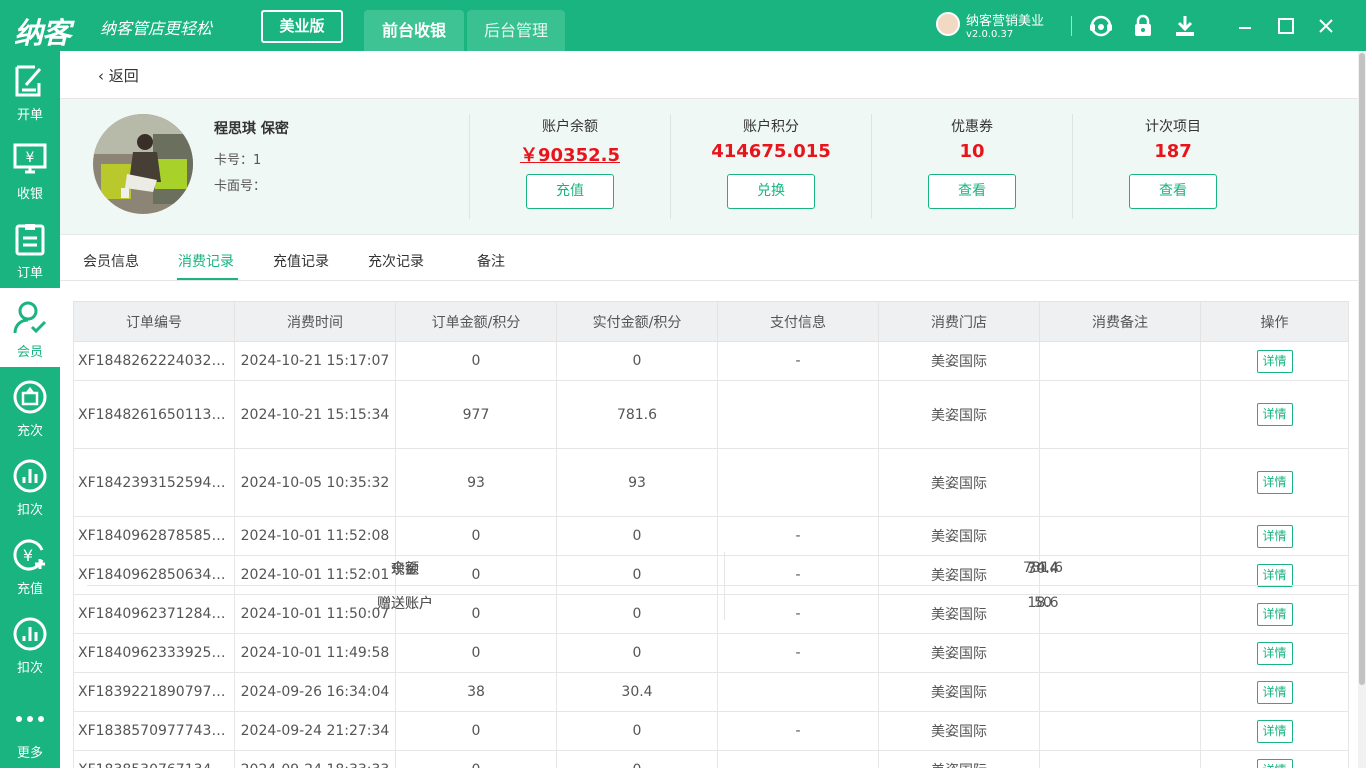 This screenshot has height=768, width=1366. What do you see at coordinates (30, 397) in the screenshot?
I see `recharge-times-icon` at bounding box center [30, 397].